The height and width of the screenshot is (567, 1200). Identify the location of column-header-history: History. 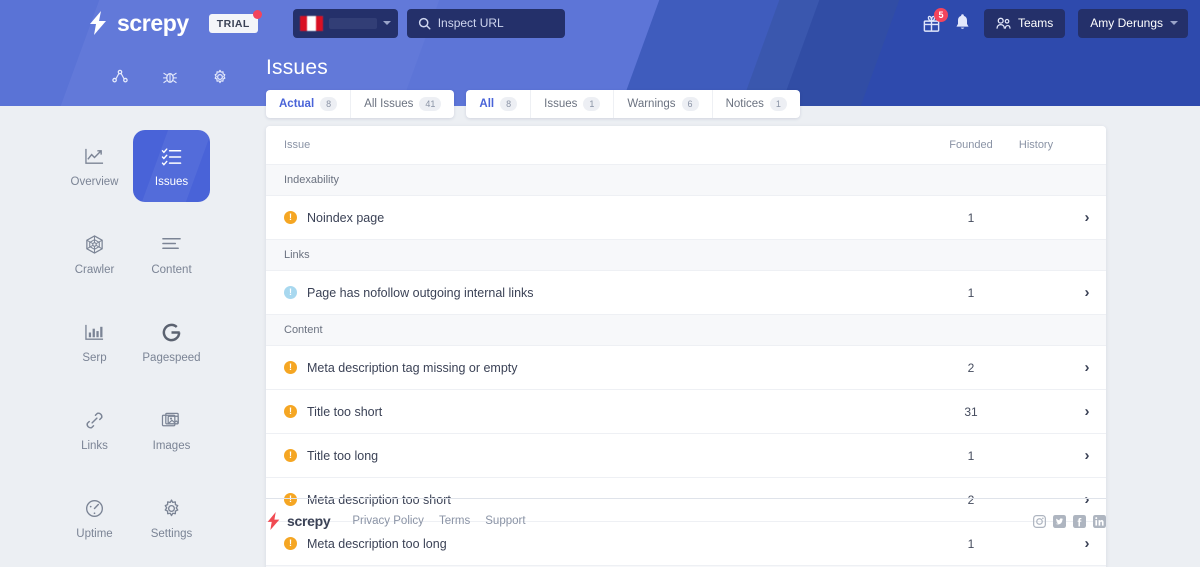
(1036, 145).